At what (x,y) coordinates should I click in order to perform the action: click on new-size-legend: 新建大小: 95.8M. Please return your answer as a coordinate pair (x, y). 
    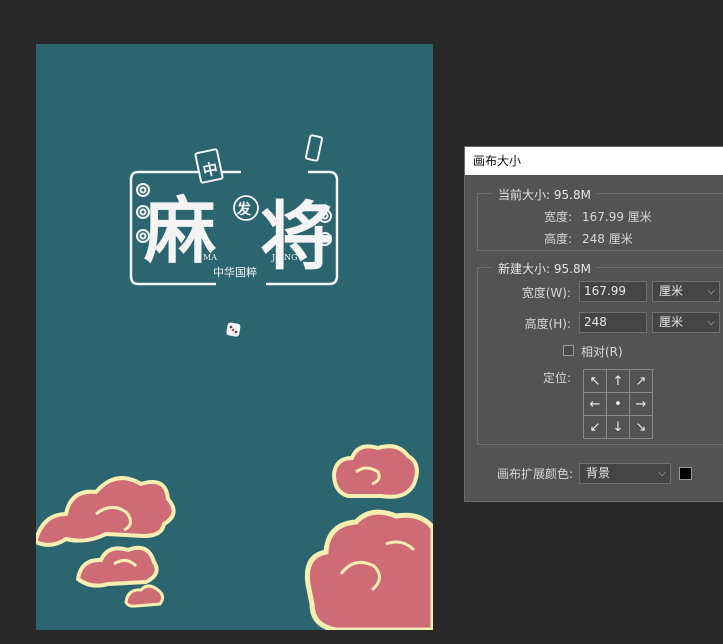
    Looking at the image, I should click on (544, 268).